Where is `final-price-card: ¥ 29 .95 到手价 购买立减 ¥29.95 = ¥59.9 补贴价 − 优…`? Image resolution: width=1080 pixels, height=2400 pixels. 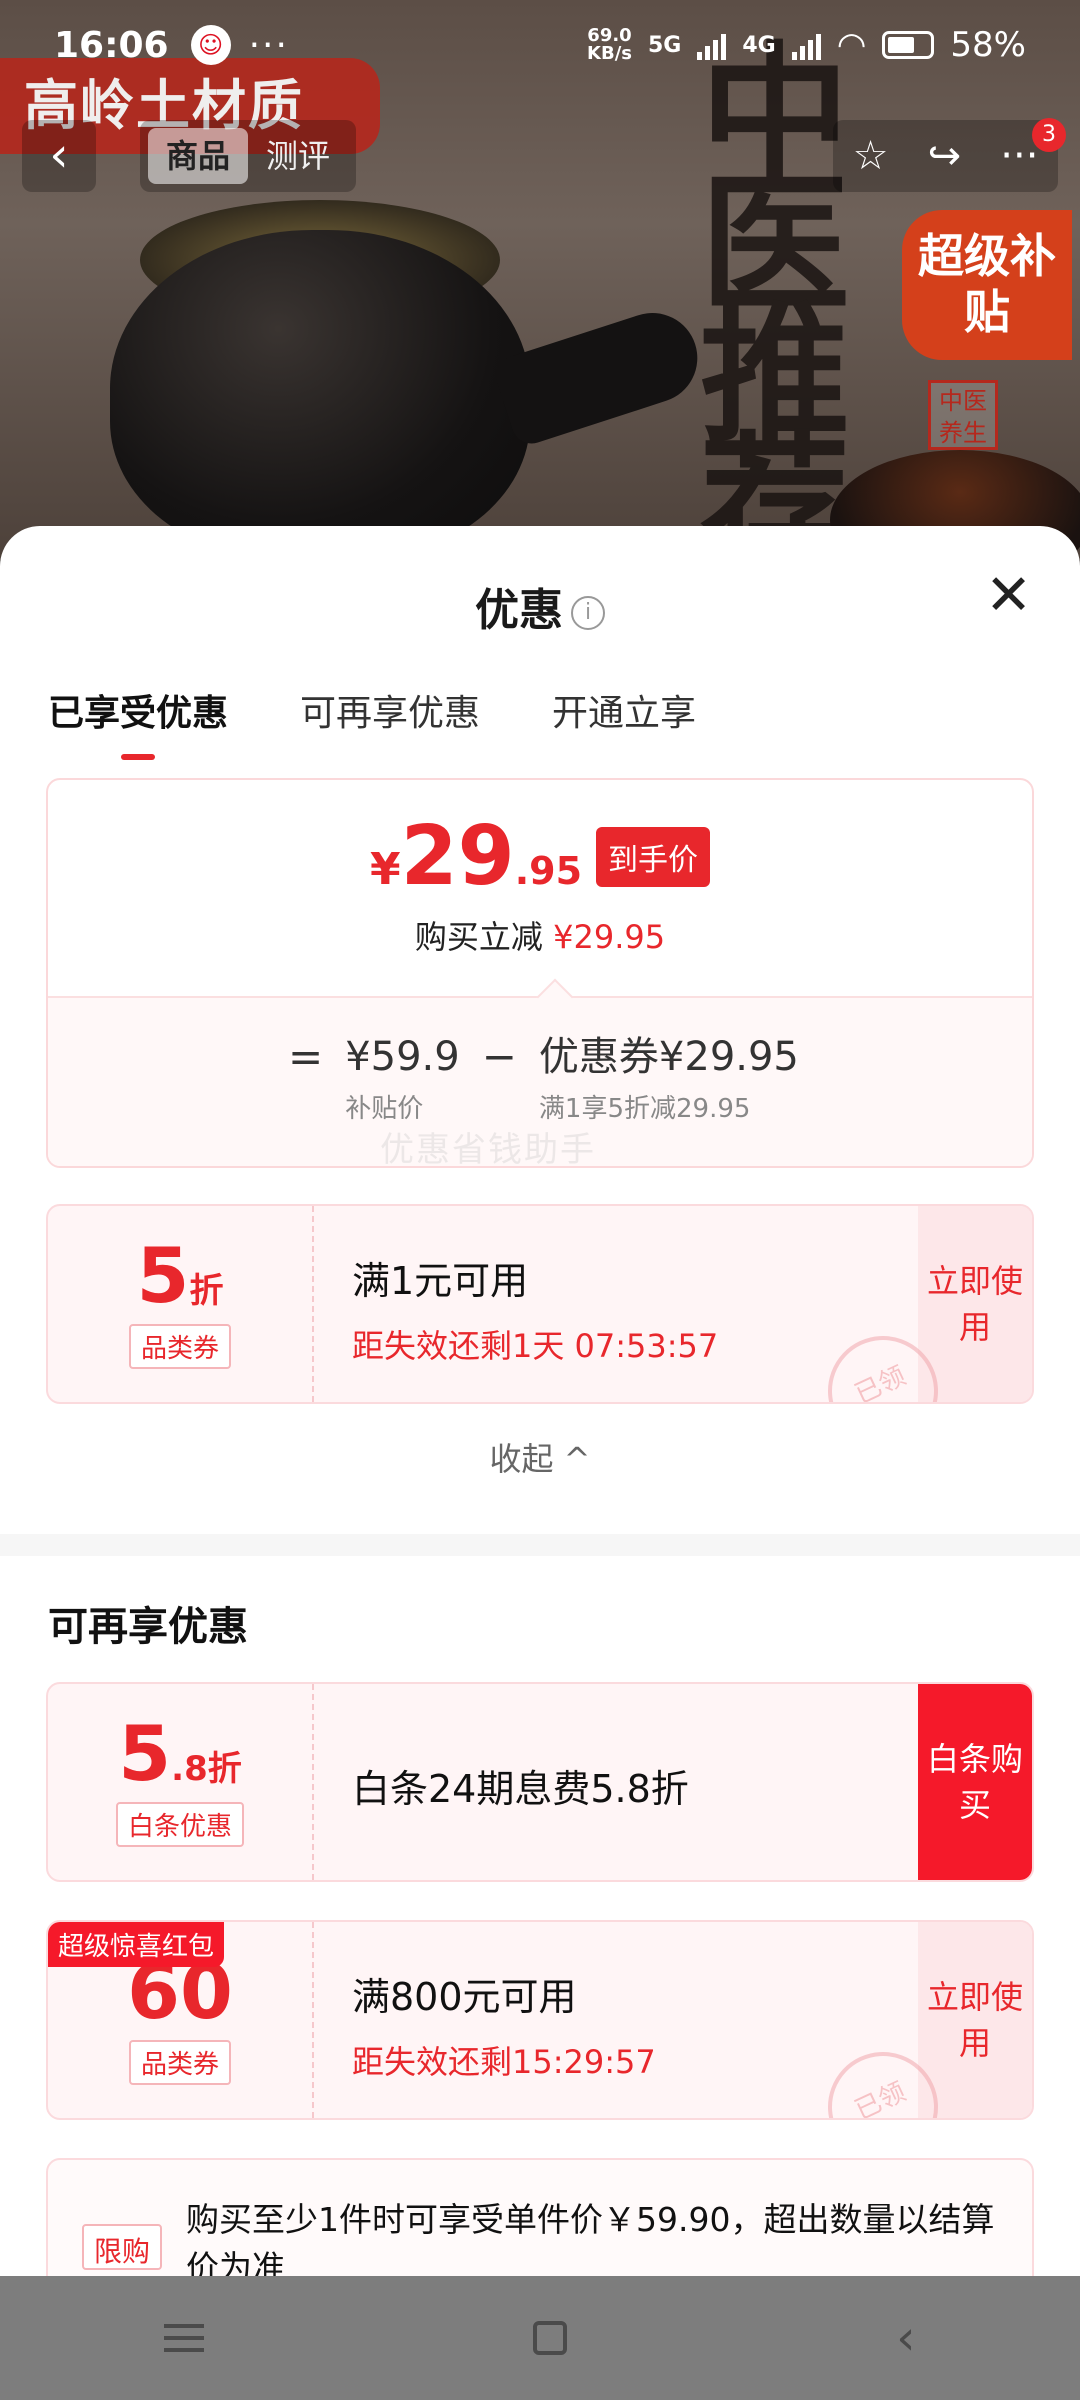
final-price-card: ¥ 29 .95 到手价 购买立减 ¥29.95 = ¥59.9 补贴价 − 优… is located at coordinates (540, 973).